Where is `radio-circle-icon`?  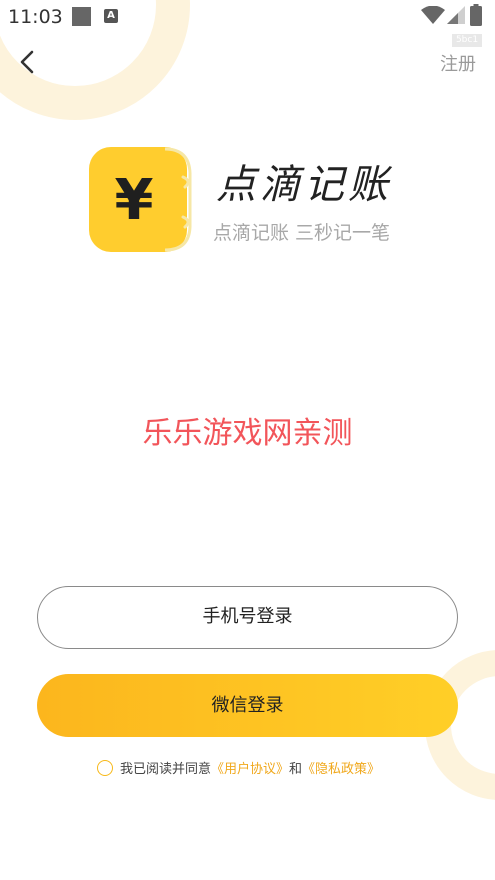 radio-circle-icon is located at coordinates (105, 768).